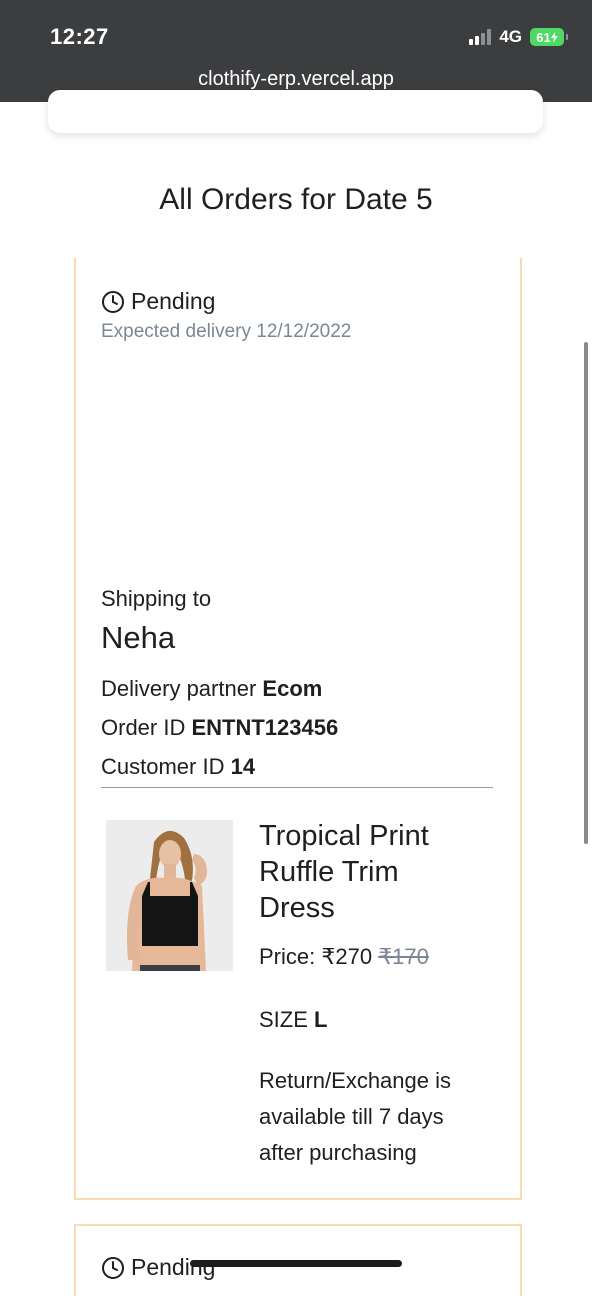  I want to click on product-price: Price: ₹270 ₹170, so click(344, 957).